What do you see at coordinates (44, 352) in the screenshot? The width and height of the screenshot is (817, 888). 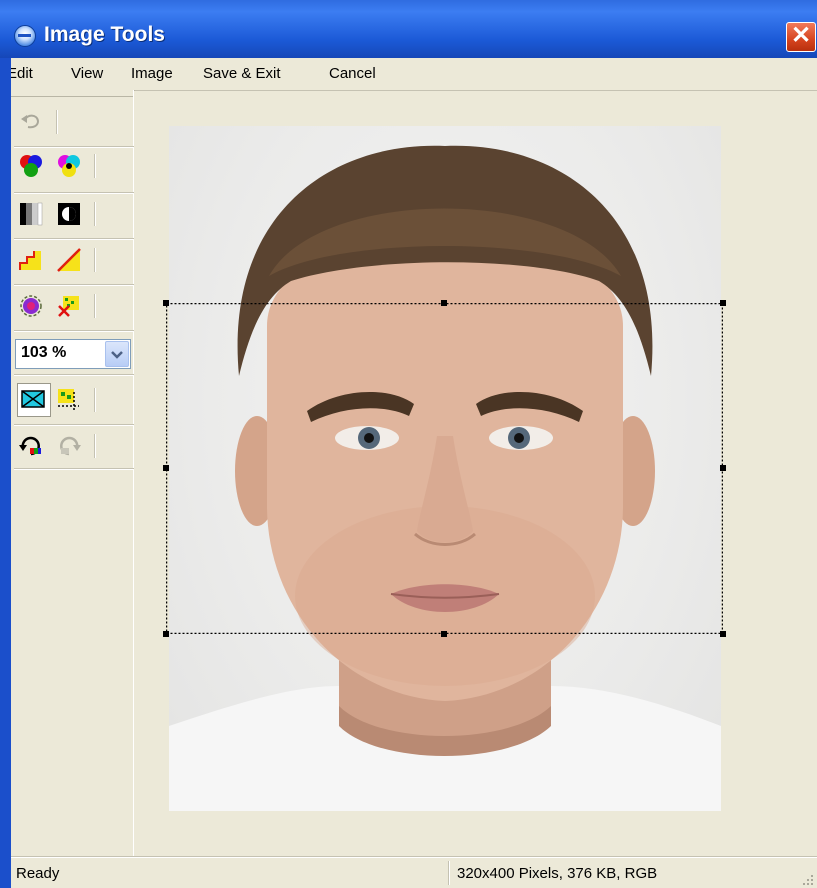 I see `zoom-value: 103 %` at bounding box center [44, 352].